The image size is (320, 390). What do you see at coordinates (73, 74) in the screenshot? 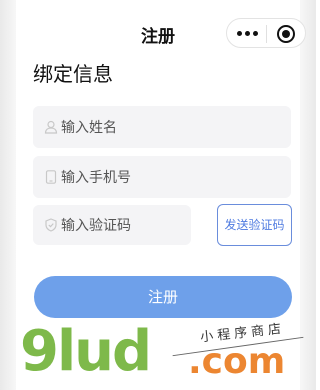
I see `section-title: 绑定信息` at bounding box center [73, 74].